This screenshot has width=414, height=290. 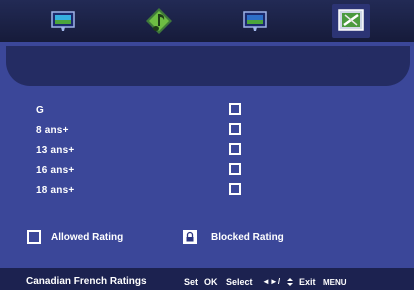 I want to click on tab-audio, so click(x=159, y=21).